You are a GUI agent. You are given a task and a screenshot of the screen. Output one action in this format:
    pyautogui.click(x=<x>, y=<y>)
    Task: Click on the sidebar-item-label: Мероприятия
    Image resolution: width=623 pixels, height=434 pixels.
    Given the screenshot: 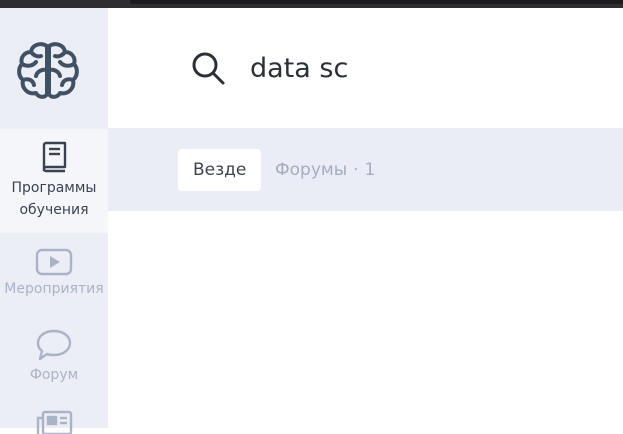 What is the action you would take?
    pyautogui.click(x=54, y=289)
    